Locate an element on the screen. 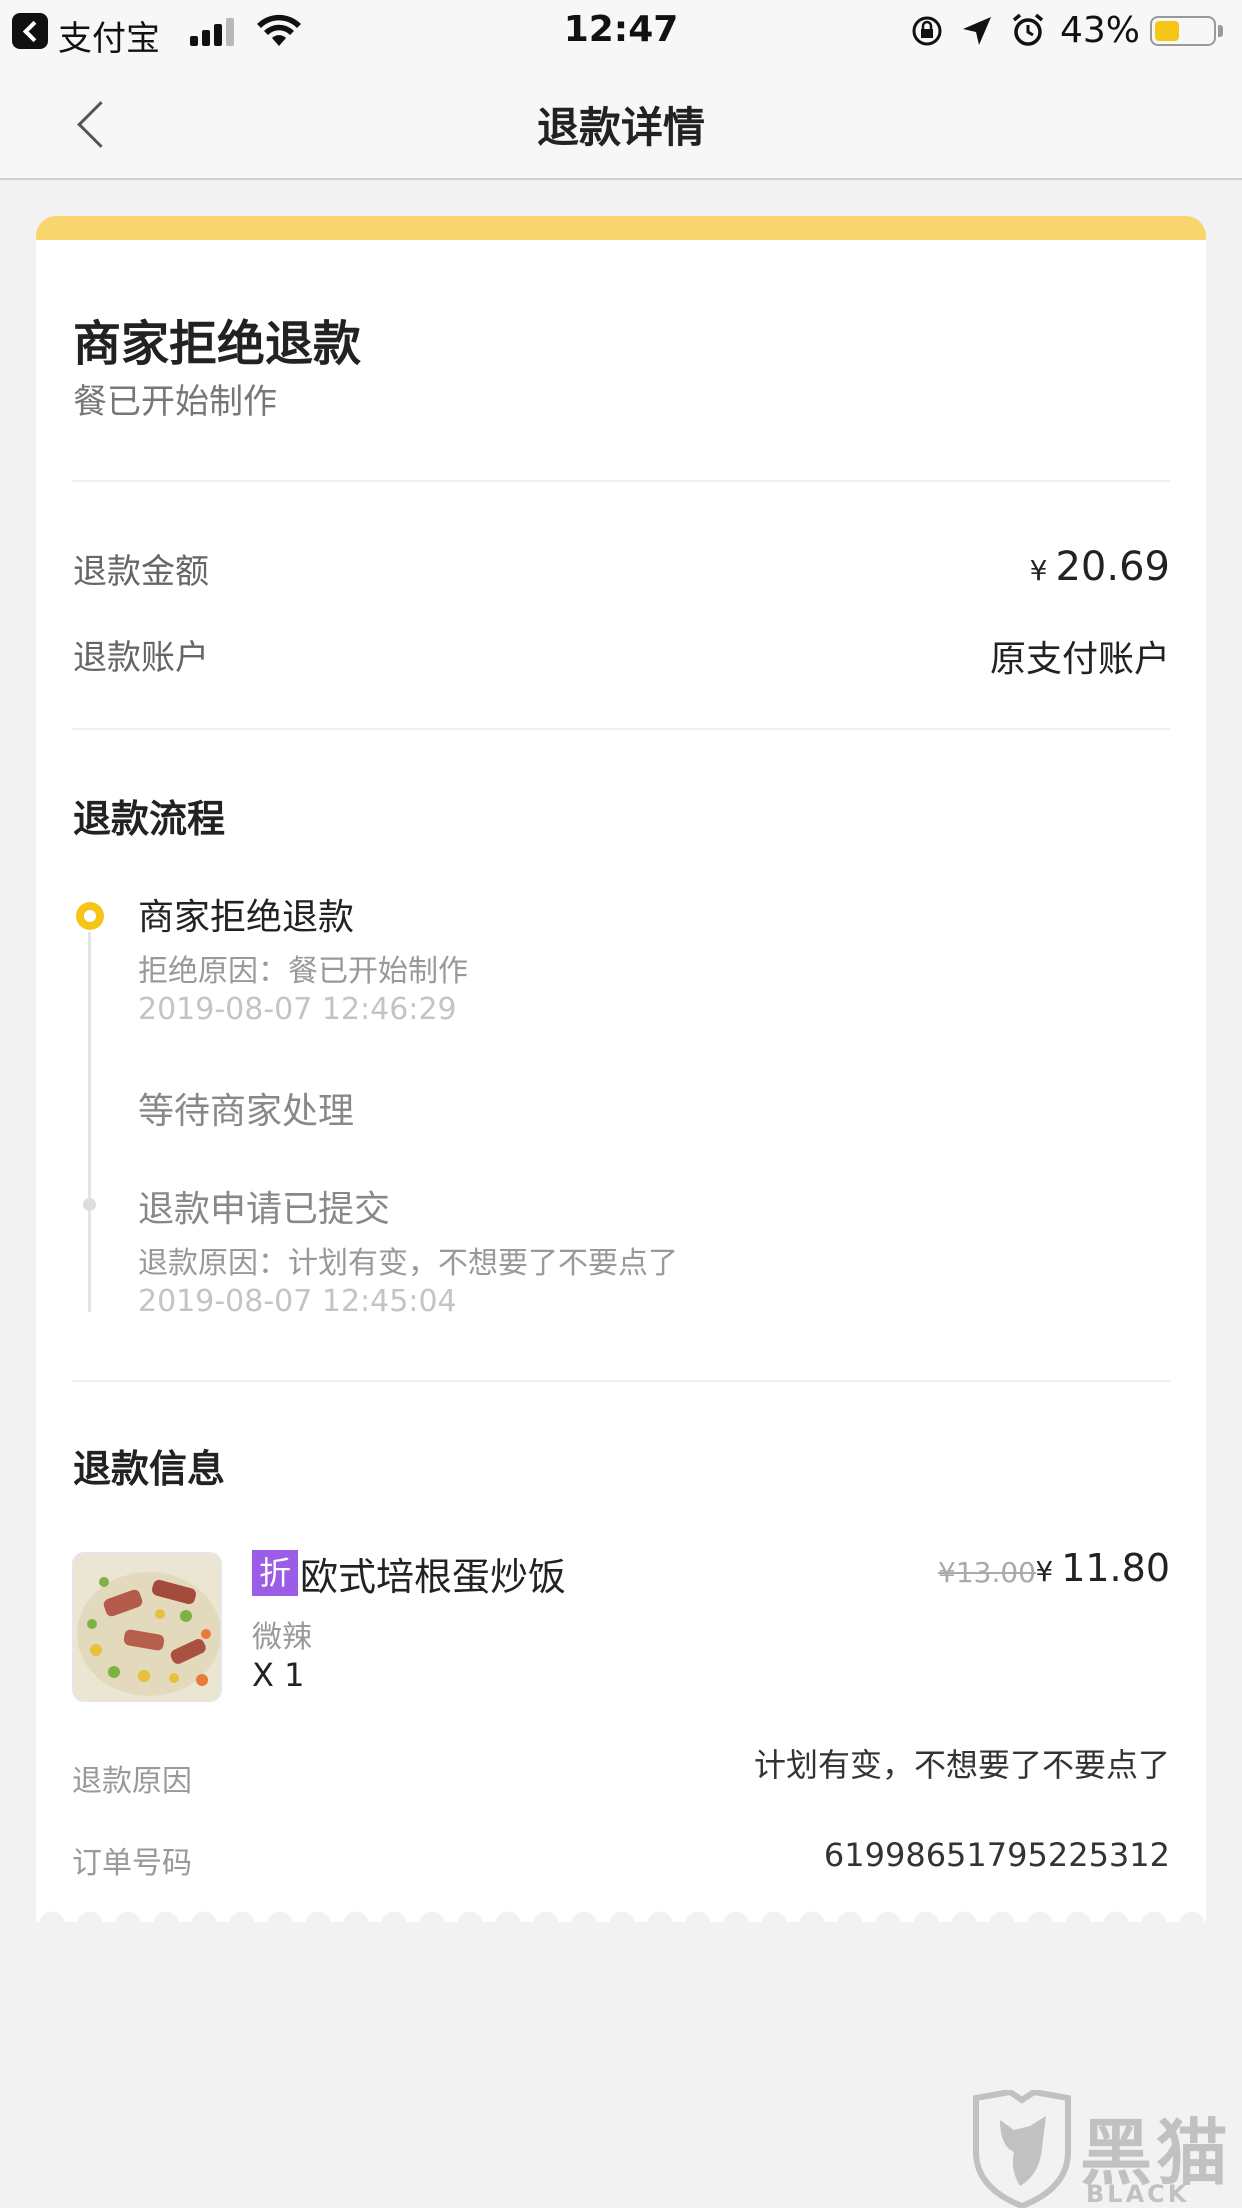  battery-tip is located at coordinates (1220, 31).